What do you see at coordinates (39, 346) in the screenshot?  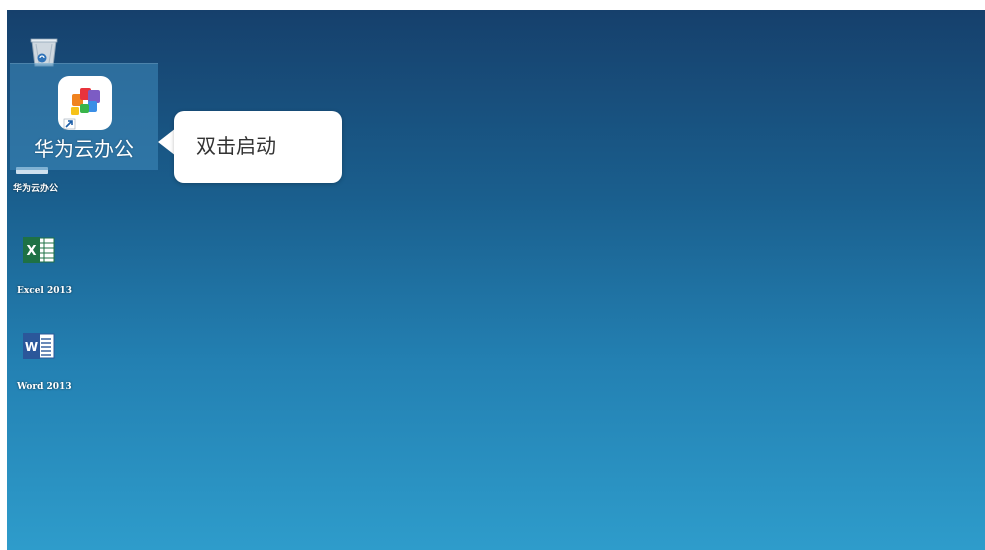 I see `word-icon: W` at bounding box center [39, 346].